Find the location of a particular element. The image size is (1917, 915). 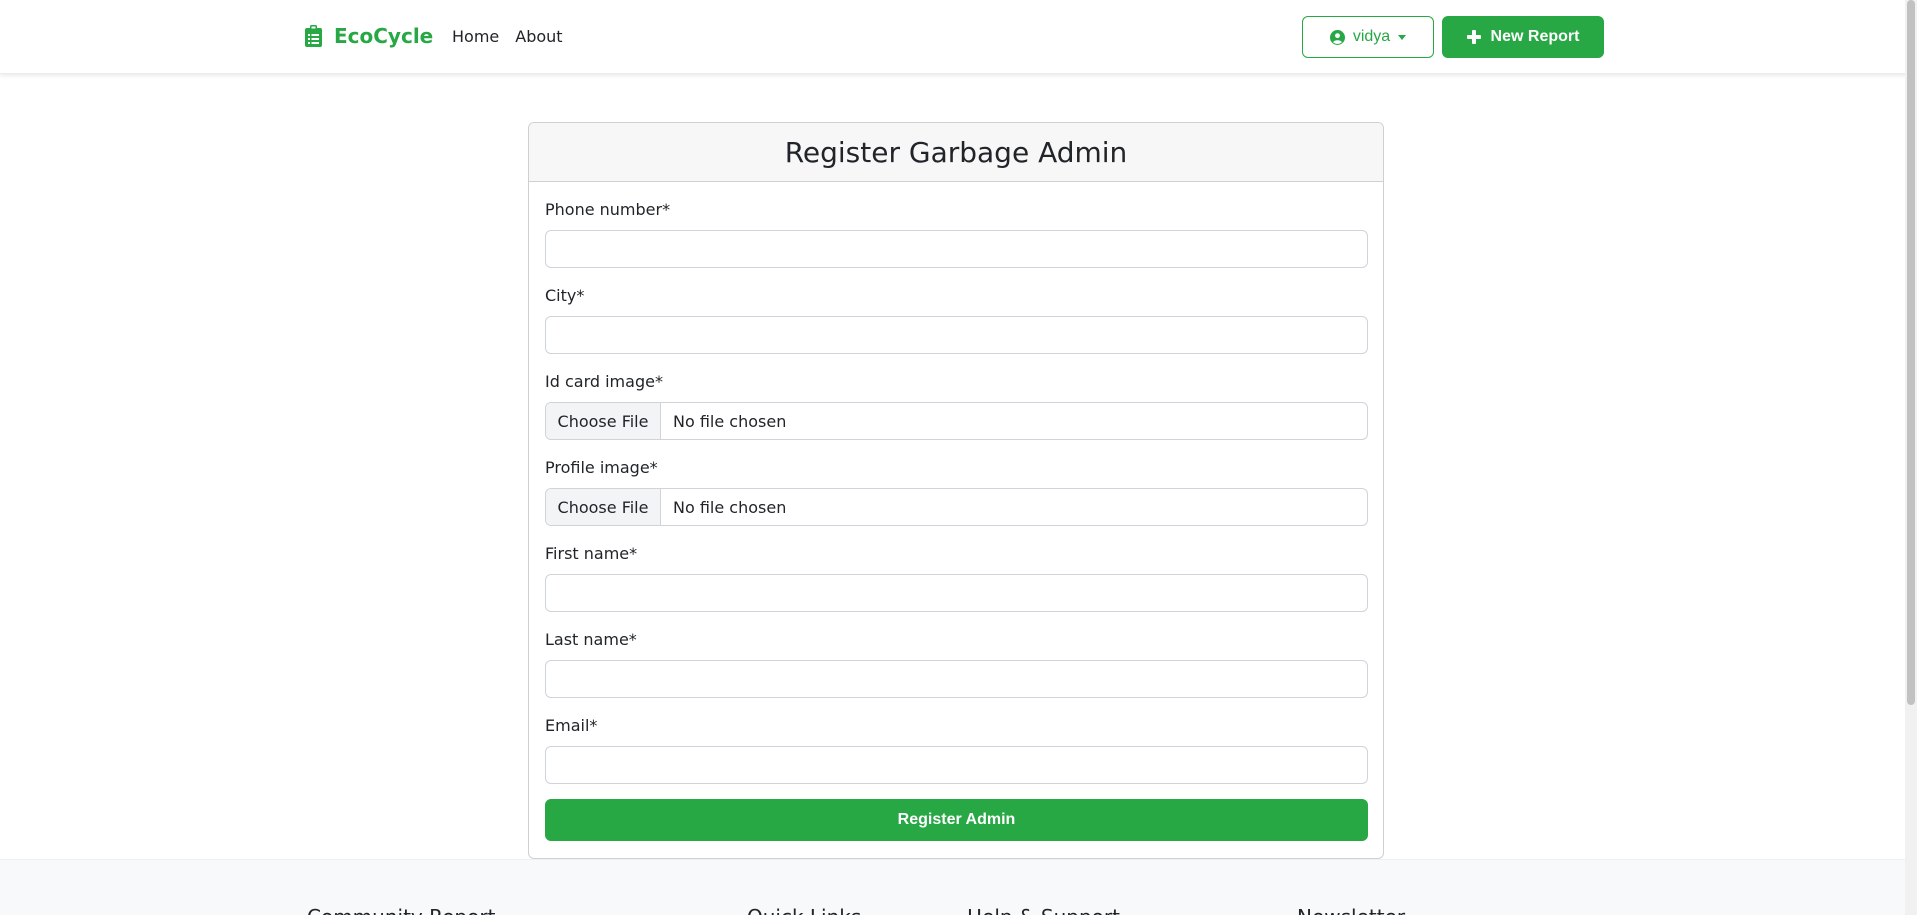

caret-down-icon is located at coordinates (1402, 37).